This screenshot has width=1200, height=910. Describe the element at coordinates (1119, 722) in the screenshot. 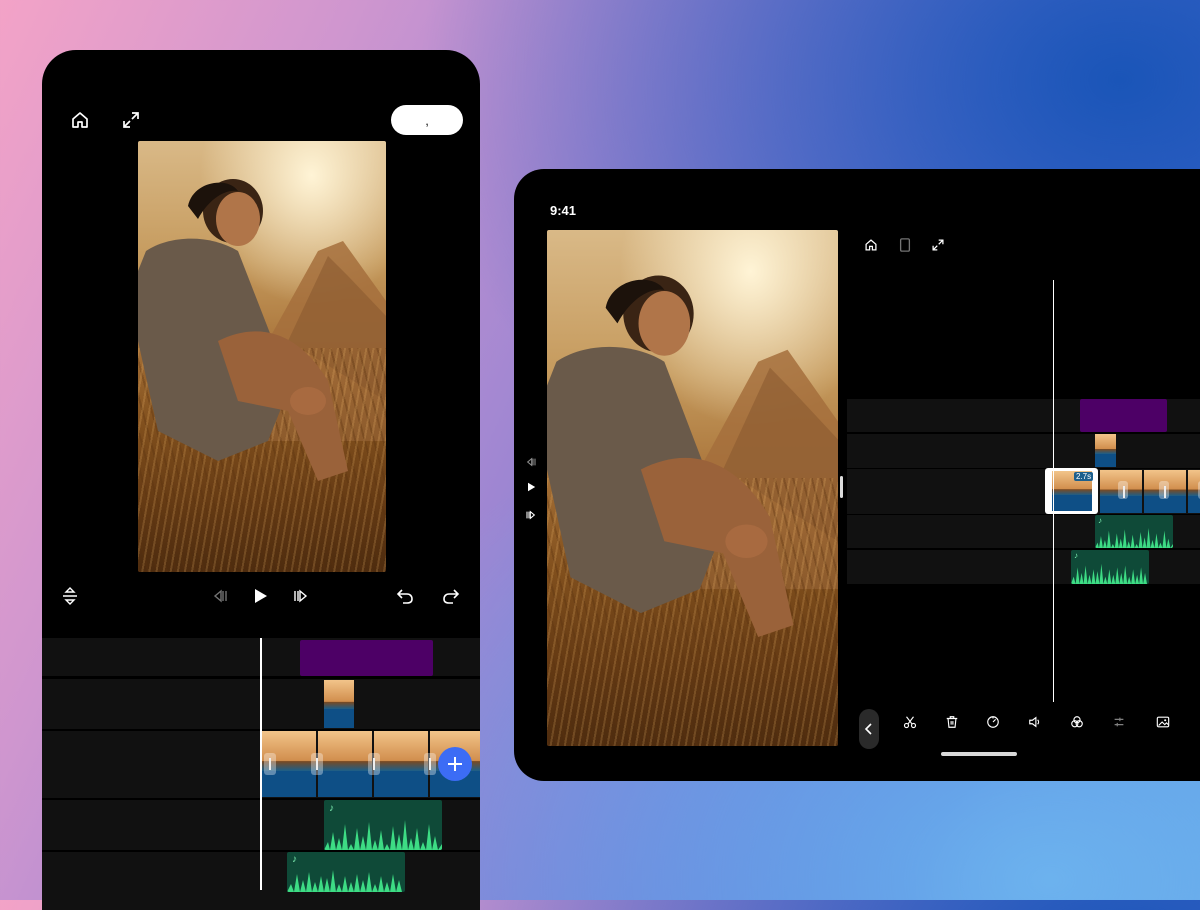

I see `adjust-icon` at that location.